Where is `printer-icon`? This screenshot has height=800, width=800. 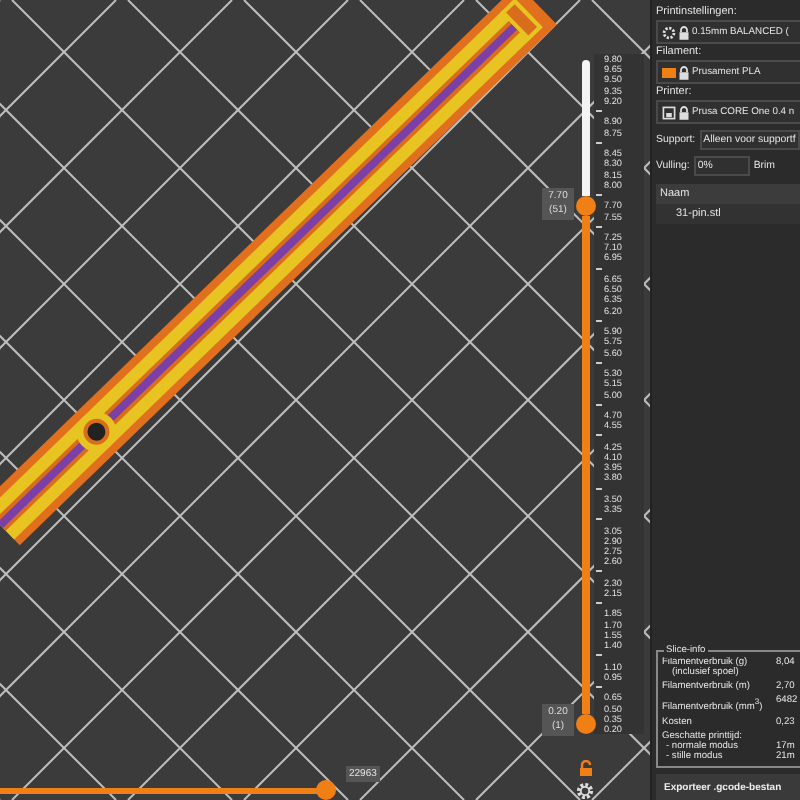 printer-icon is located at coordinates (669, 112).